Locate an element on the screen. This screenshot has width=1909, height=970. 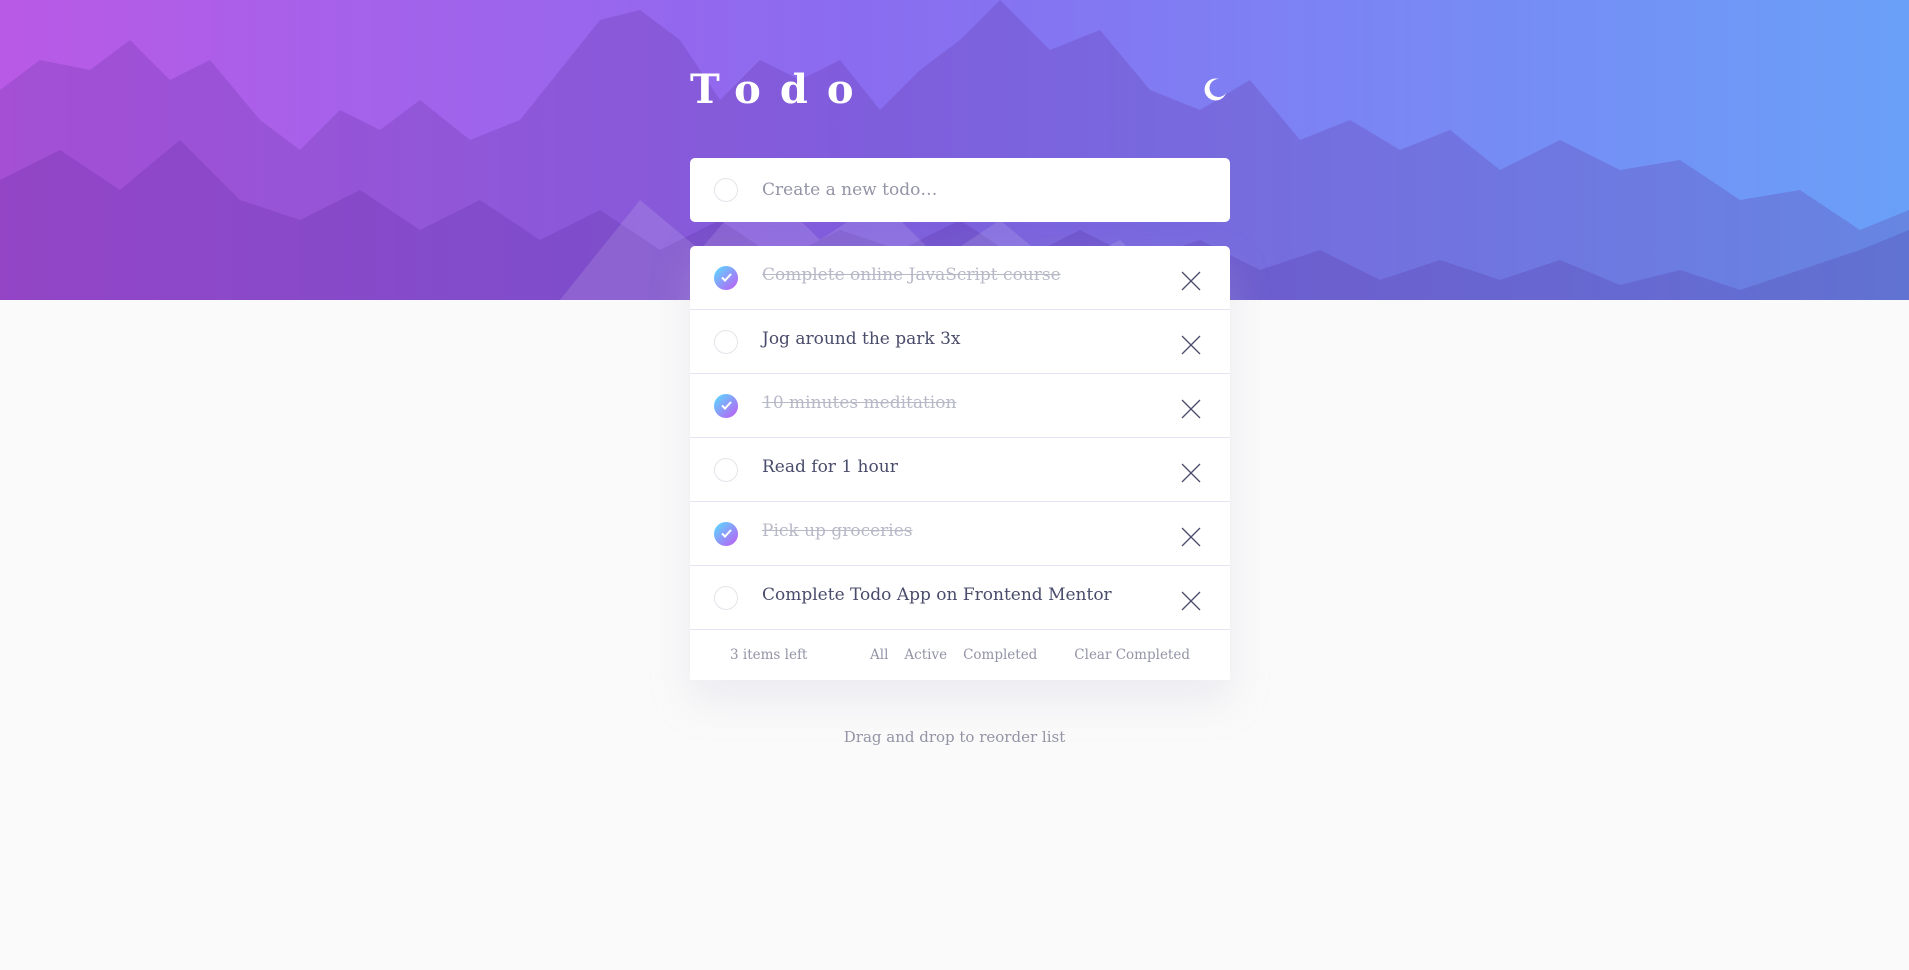
app-title: Todo is located at coordinates (781, 89).